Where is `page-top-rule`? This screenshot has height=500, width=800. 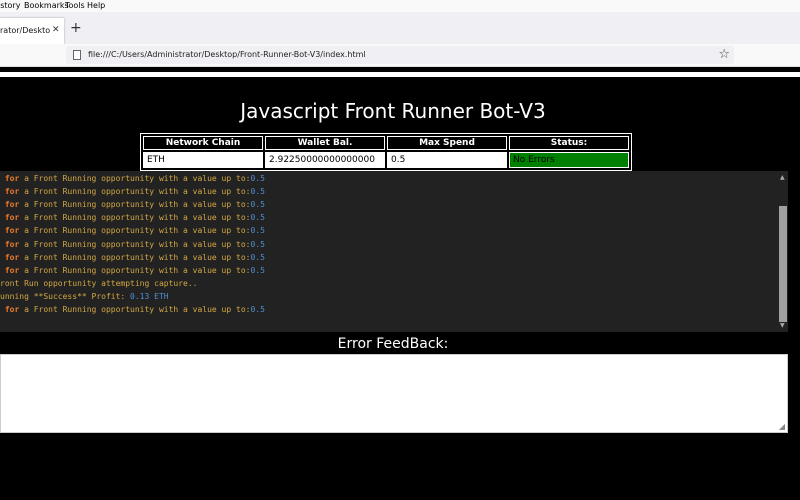 page-top-rule is located at coordinates (400, 74).